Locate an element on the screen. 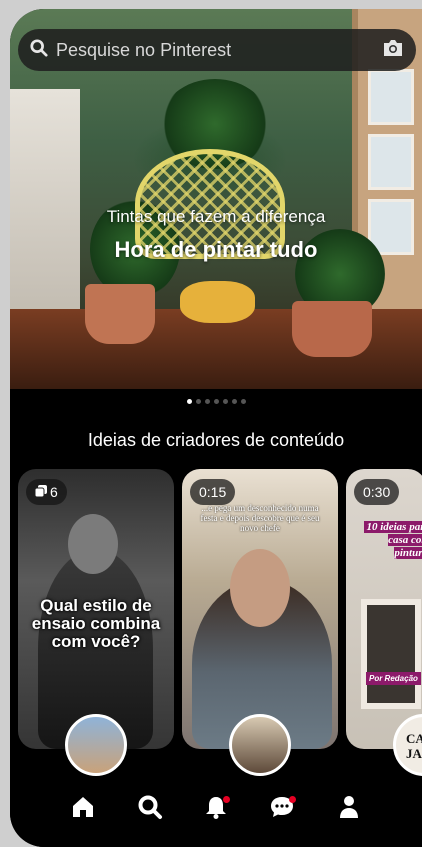  hero-title: Hora de pintar tudo is located at coordinates (216, 249).